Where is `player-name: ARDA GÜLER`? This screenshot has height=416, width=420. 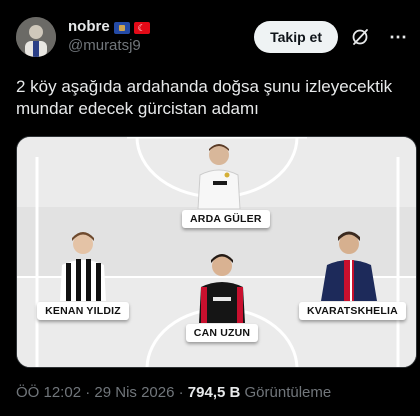 player-name: ARDA GÜLER is located at coordinates (226, 219).